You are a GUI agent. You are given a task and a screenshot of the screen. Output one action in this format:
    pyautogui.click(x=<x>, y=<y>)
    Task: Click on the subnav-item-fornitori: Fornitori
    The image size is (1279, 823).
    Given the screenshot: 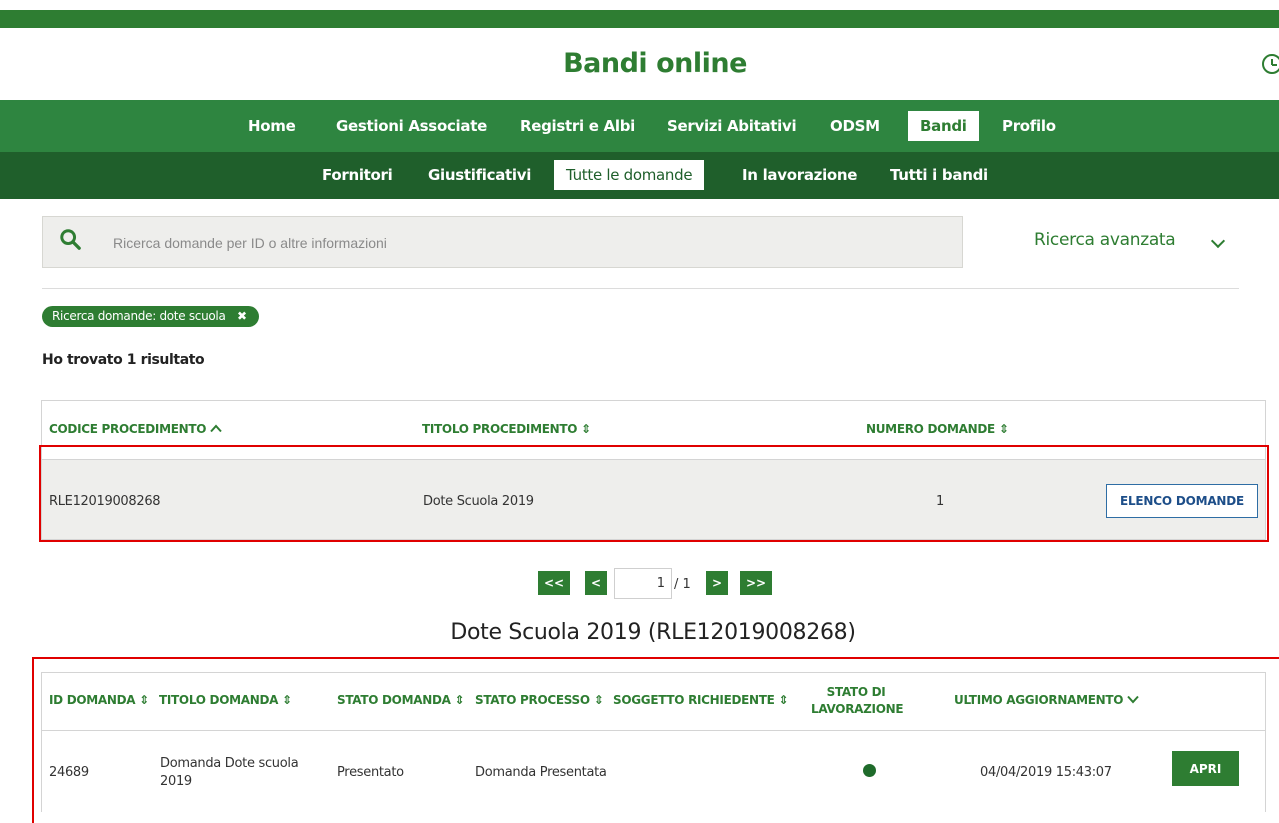 What is the action you would take?
    pyautogui.click(x=357, y=175)
    